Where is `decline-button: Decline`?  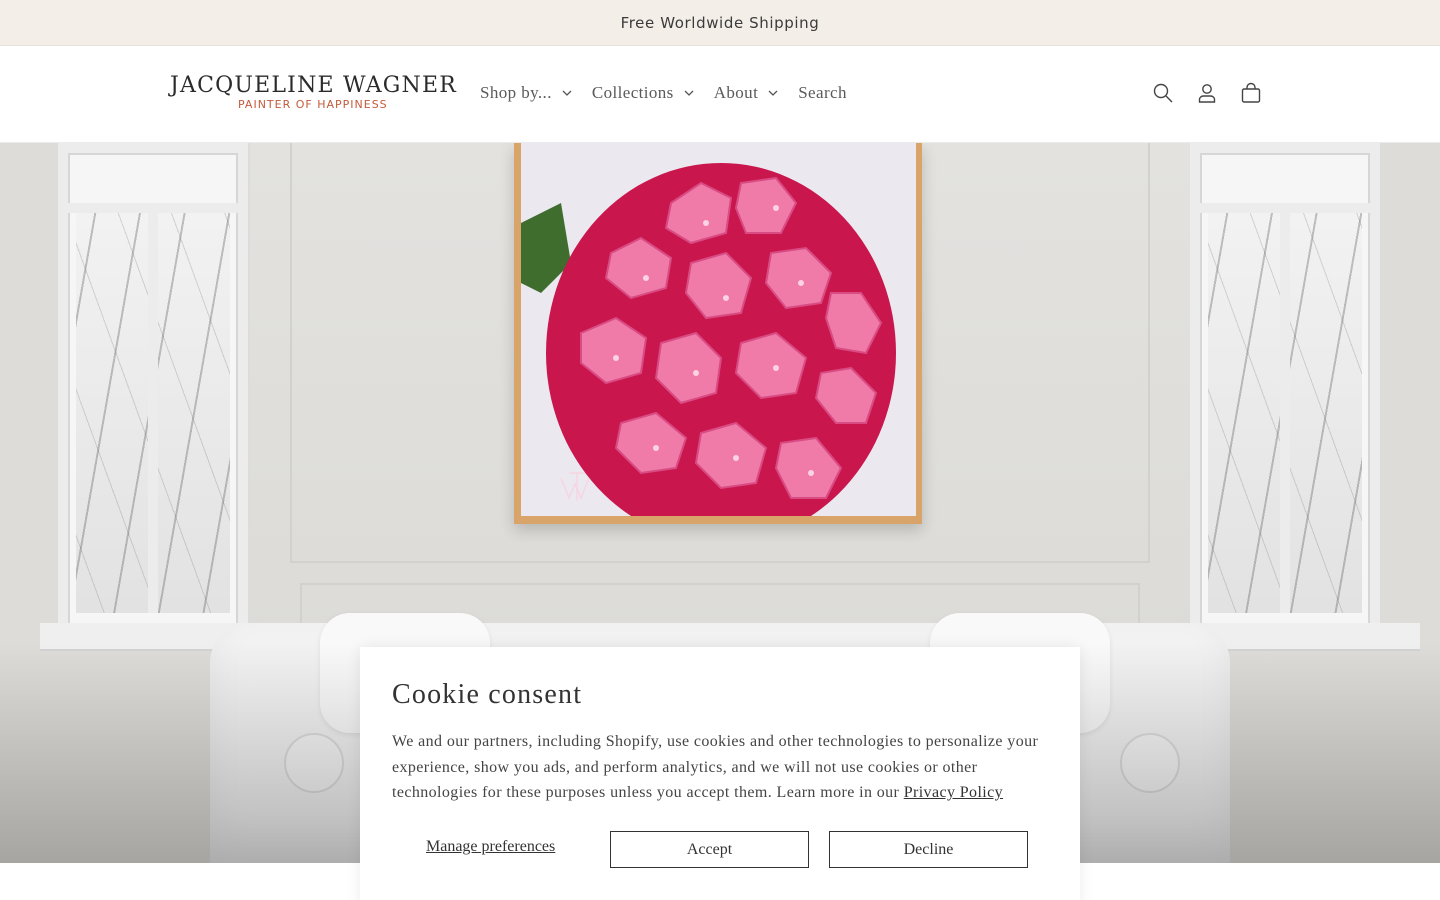 decline-button: Decline is located at coordinates (928, 849).